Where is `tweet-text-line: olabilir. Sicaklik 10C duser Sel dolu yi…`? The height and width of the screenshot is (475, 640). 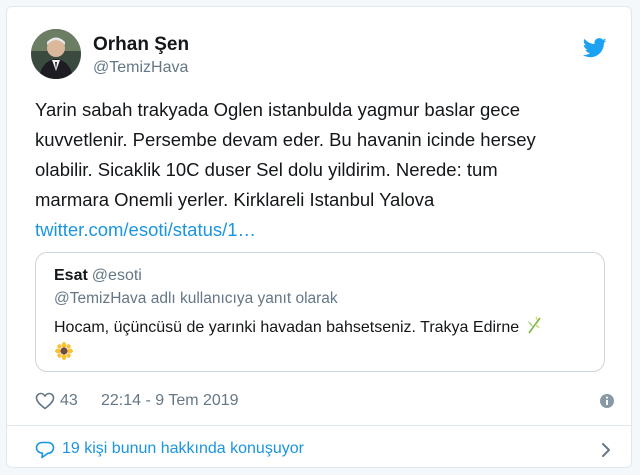 tweet-text-line: olabilir. Sicaklik 10C duser Sel dolu yi… is located at coordinates (266, 169).